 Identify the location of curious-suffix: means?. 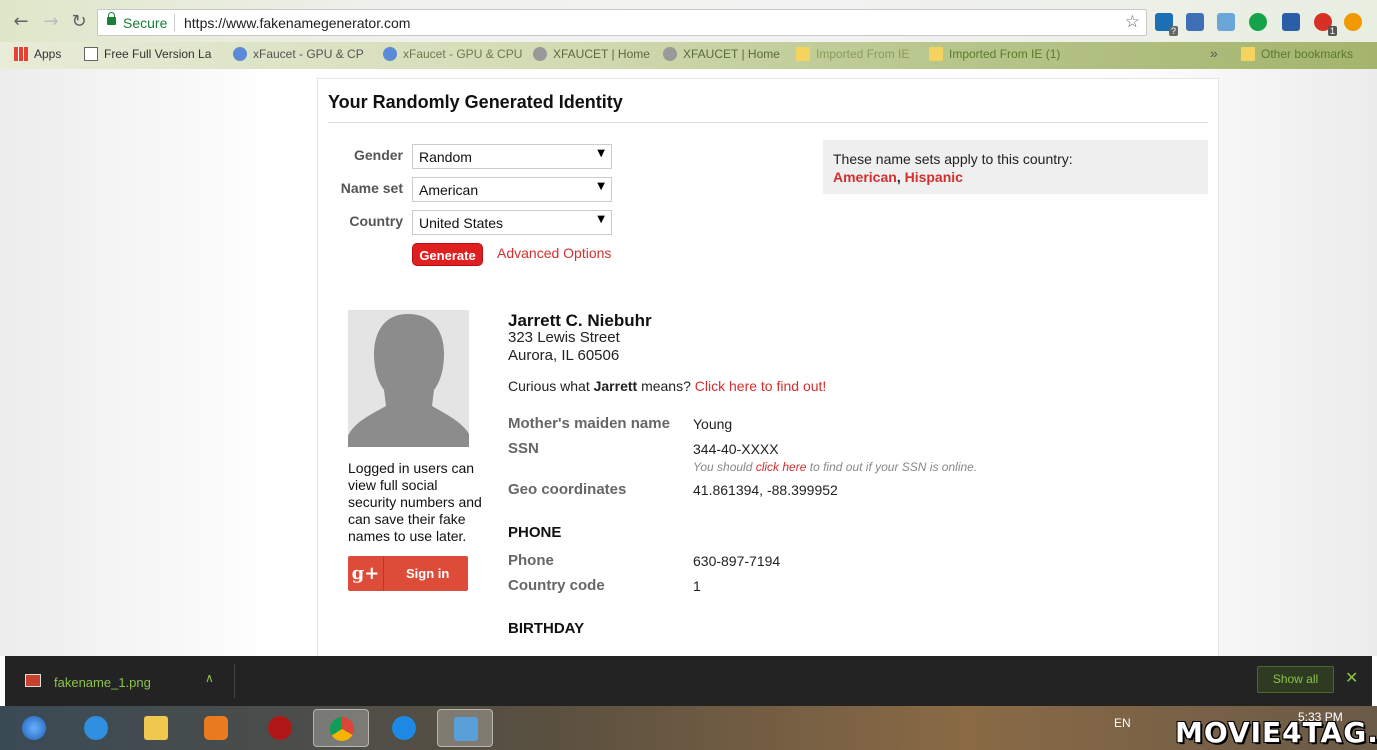
(666, 386).